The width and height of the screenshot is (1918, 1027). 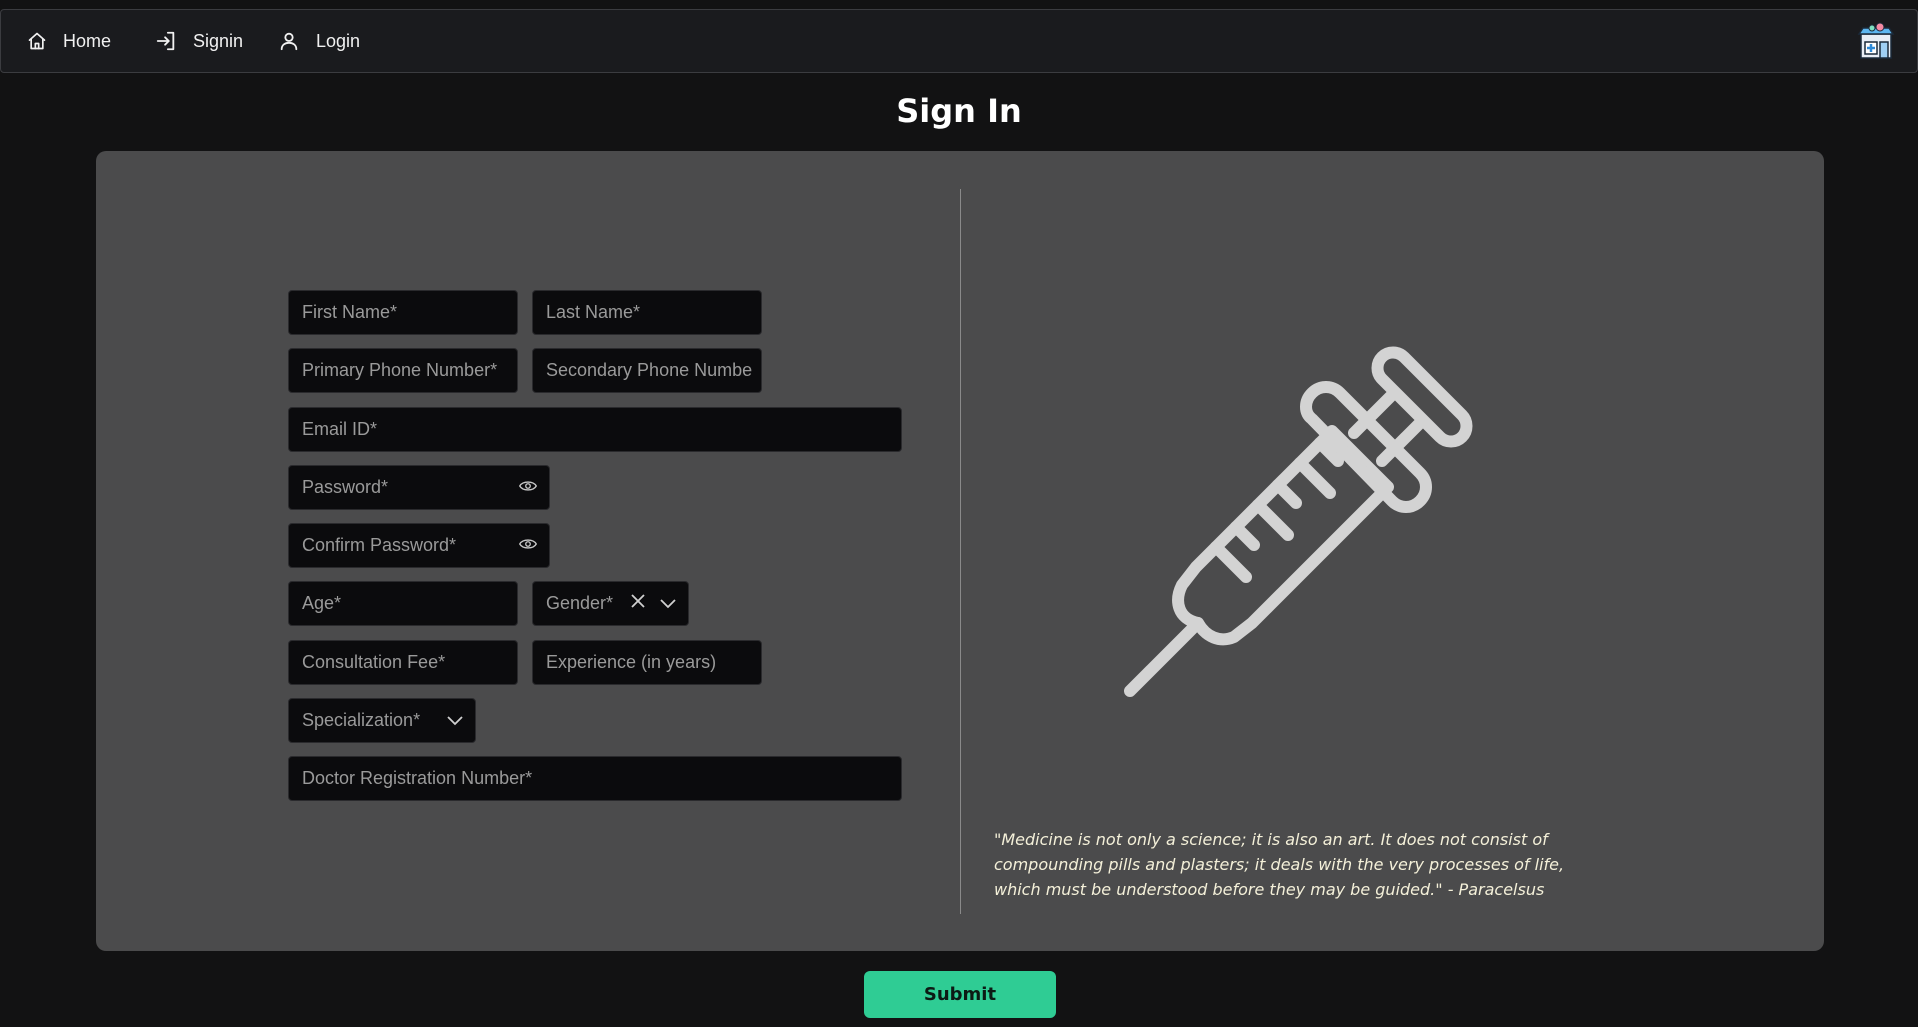 I want to click on user-icon, so click(x=289, y=41).